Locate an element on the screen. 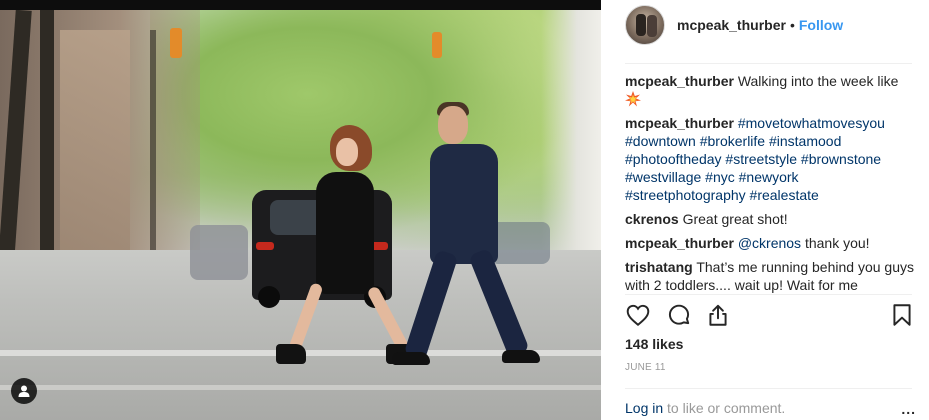 This screenshot has width=929, height=420. login-prompt: Log in to like or comment. is located at coordinates (770, 408).